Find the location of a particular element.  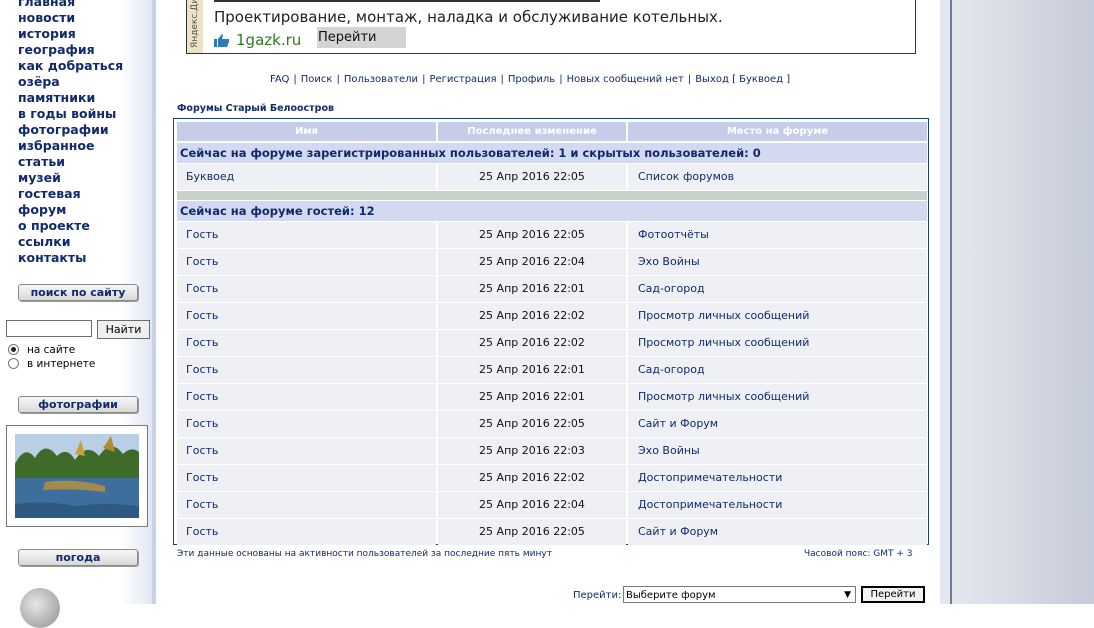

profile-link: Профиль is located at coordinates (531, 79).